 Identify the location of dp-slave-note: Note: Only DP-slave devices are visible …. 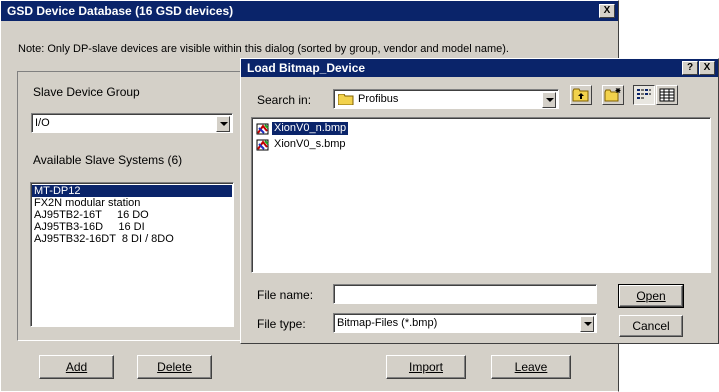
(263, 49).